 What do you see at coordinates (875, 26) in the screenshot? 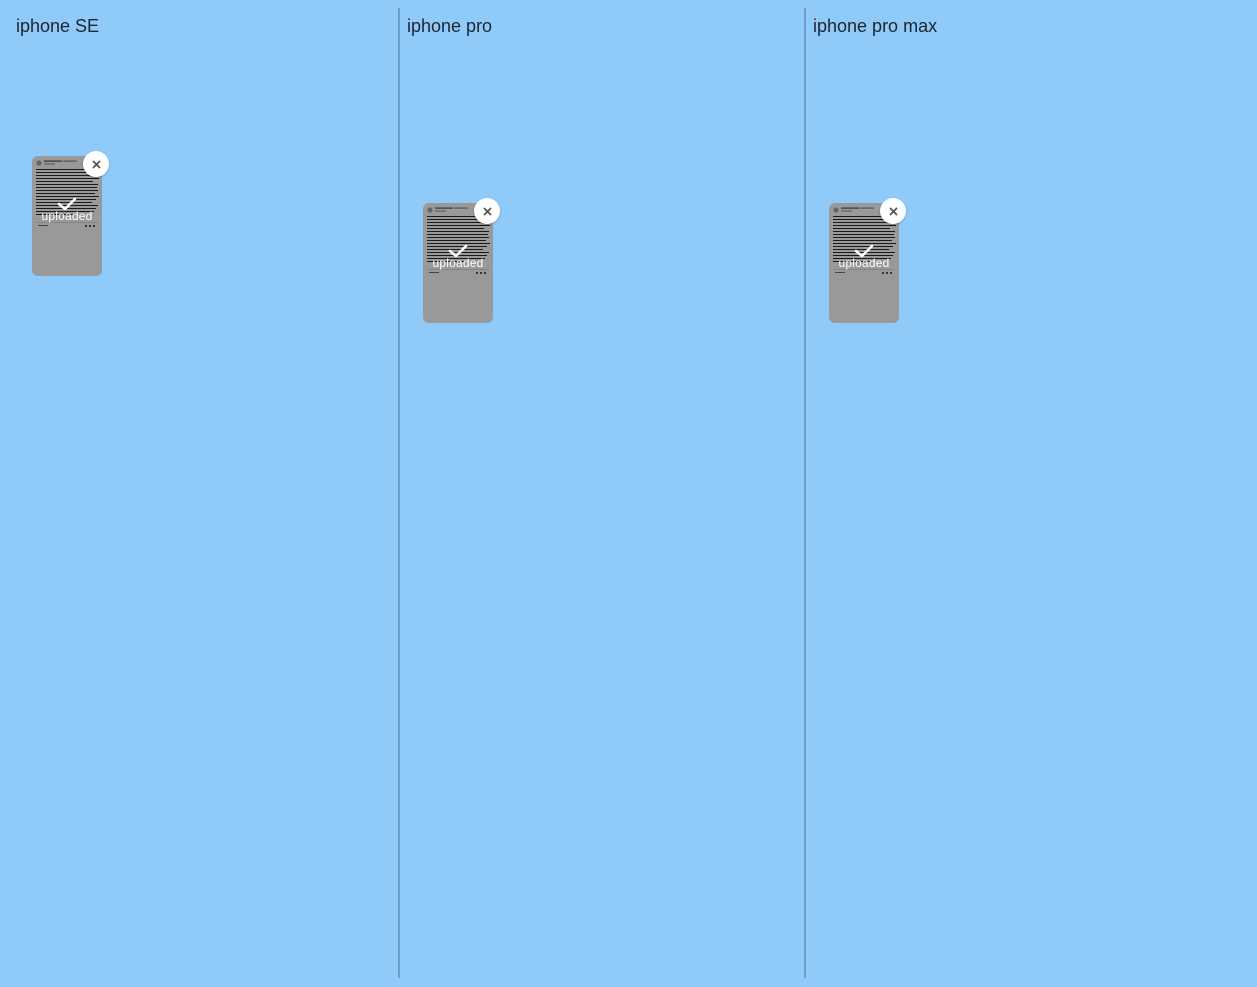
I see `device-label: iphone pro max` at bounding box center [875, 26].